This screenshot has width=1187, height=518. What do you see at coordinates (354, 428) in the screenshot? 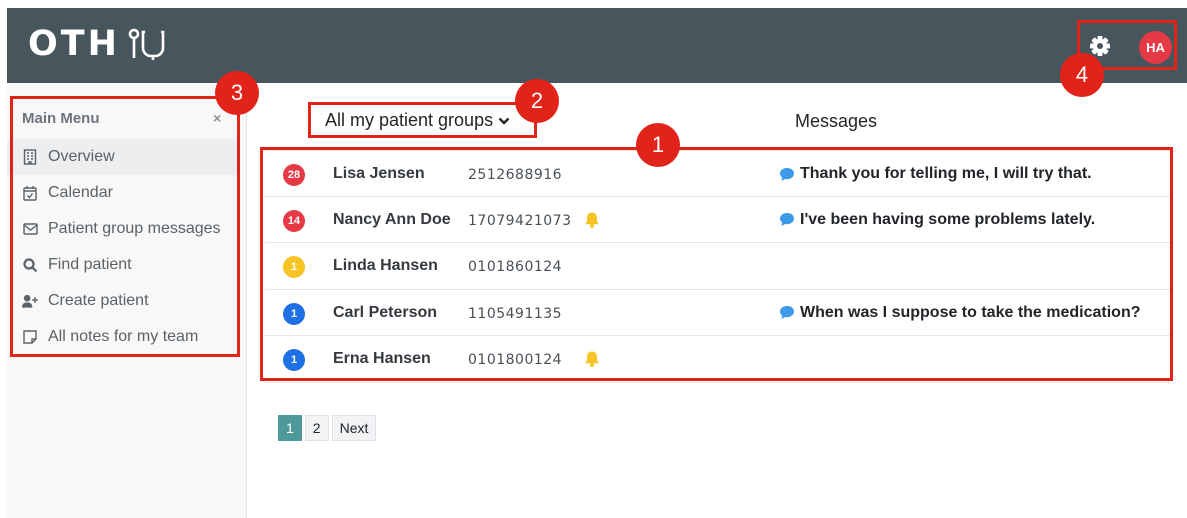
I see `next-page-button: Next` at bounding box center [354, 428].